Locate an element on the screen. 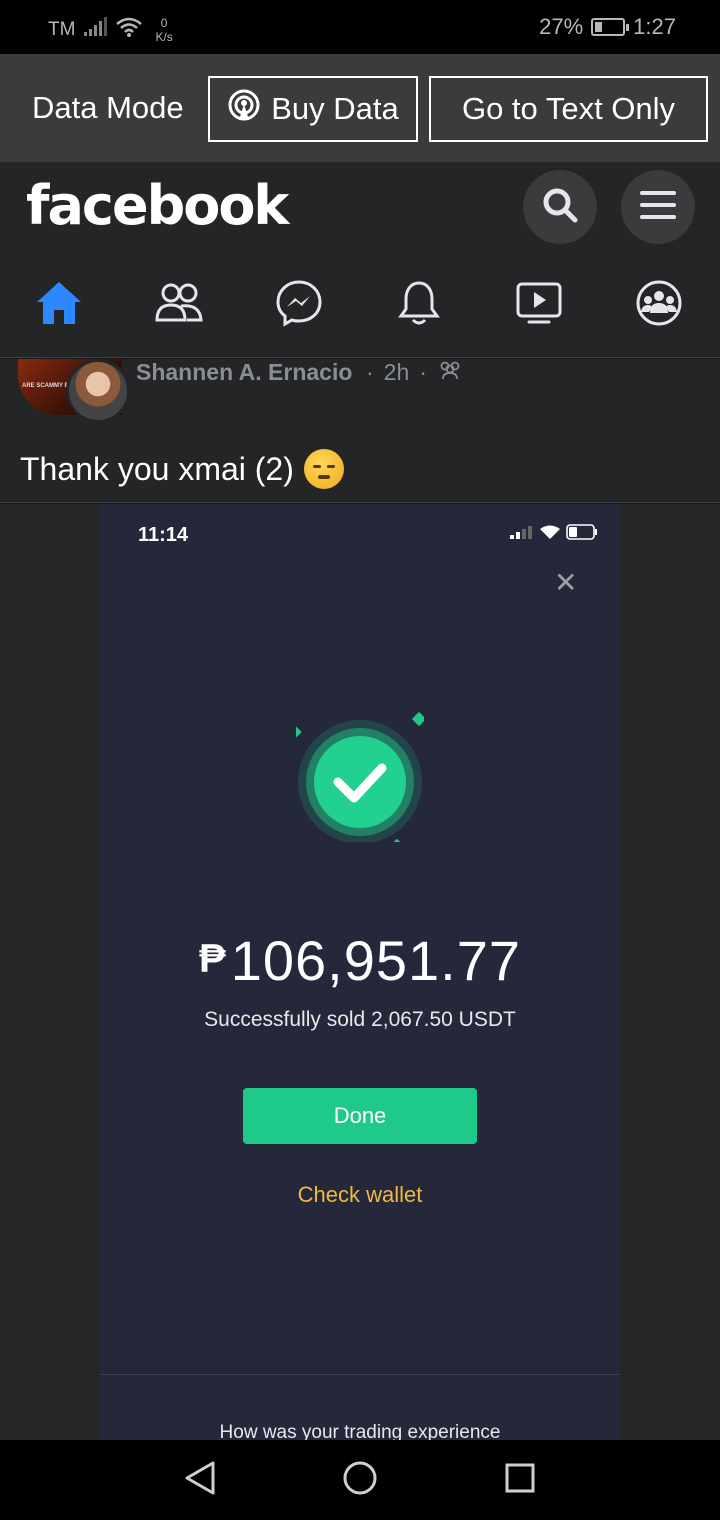  check-wallet-link: Check wallet is located at coordinates (360, 1194).